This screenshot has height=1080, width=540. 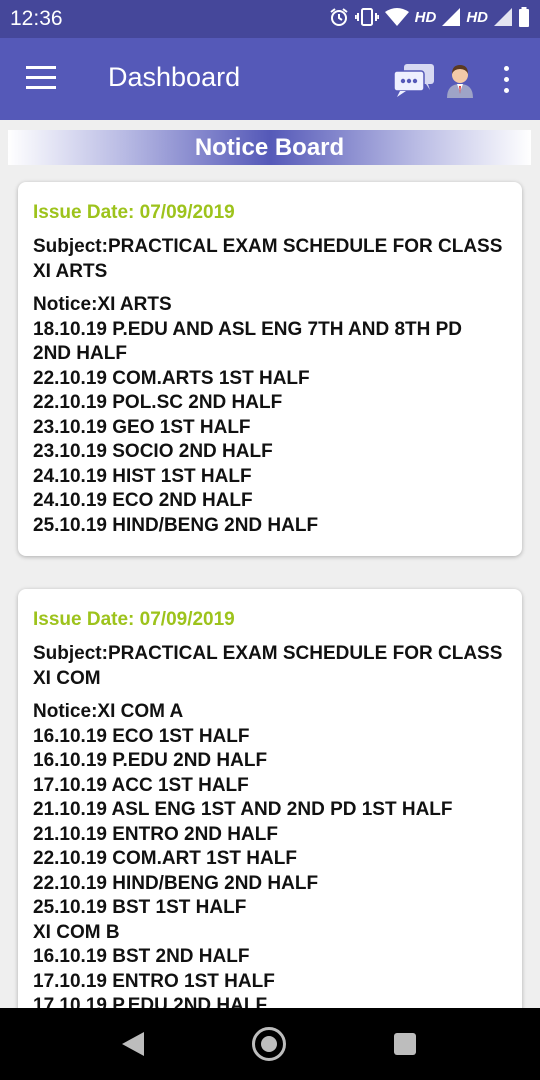 What do you see at coordinates (165, 858) in the screenshot?
I see `notice-line: 22.10.19 COM.ART 1ST HALF` at bounding box center [165, 858].